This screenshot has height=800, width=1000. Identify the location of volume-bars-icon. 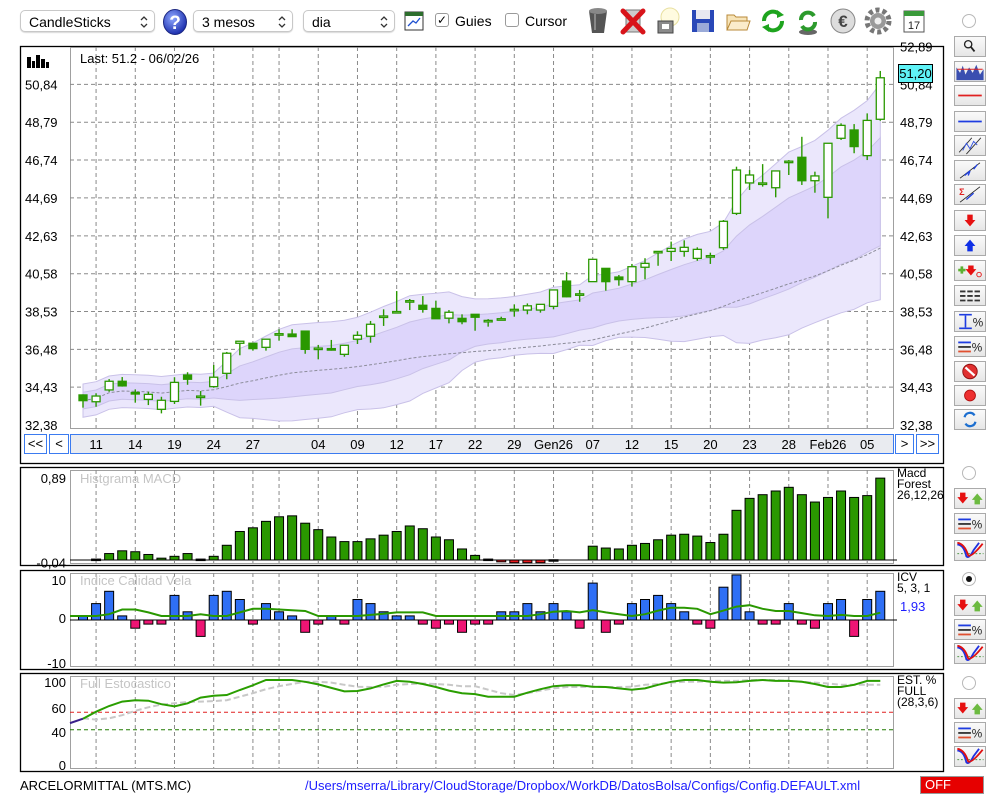
(42, 61).